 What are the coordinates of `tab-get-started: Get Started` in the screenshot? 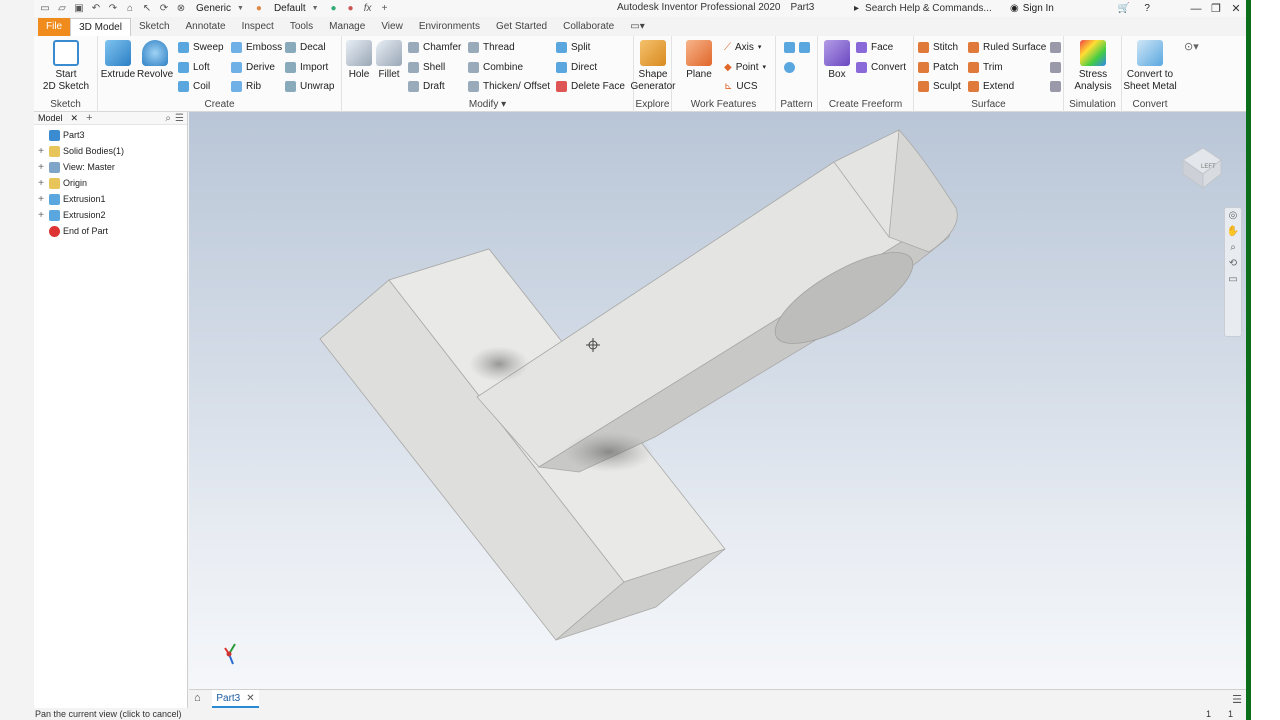 It's located at (521, 27).